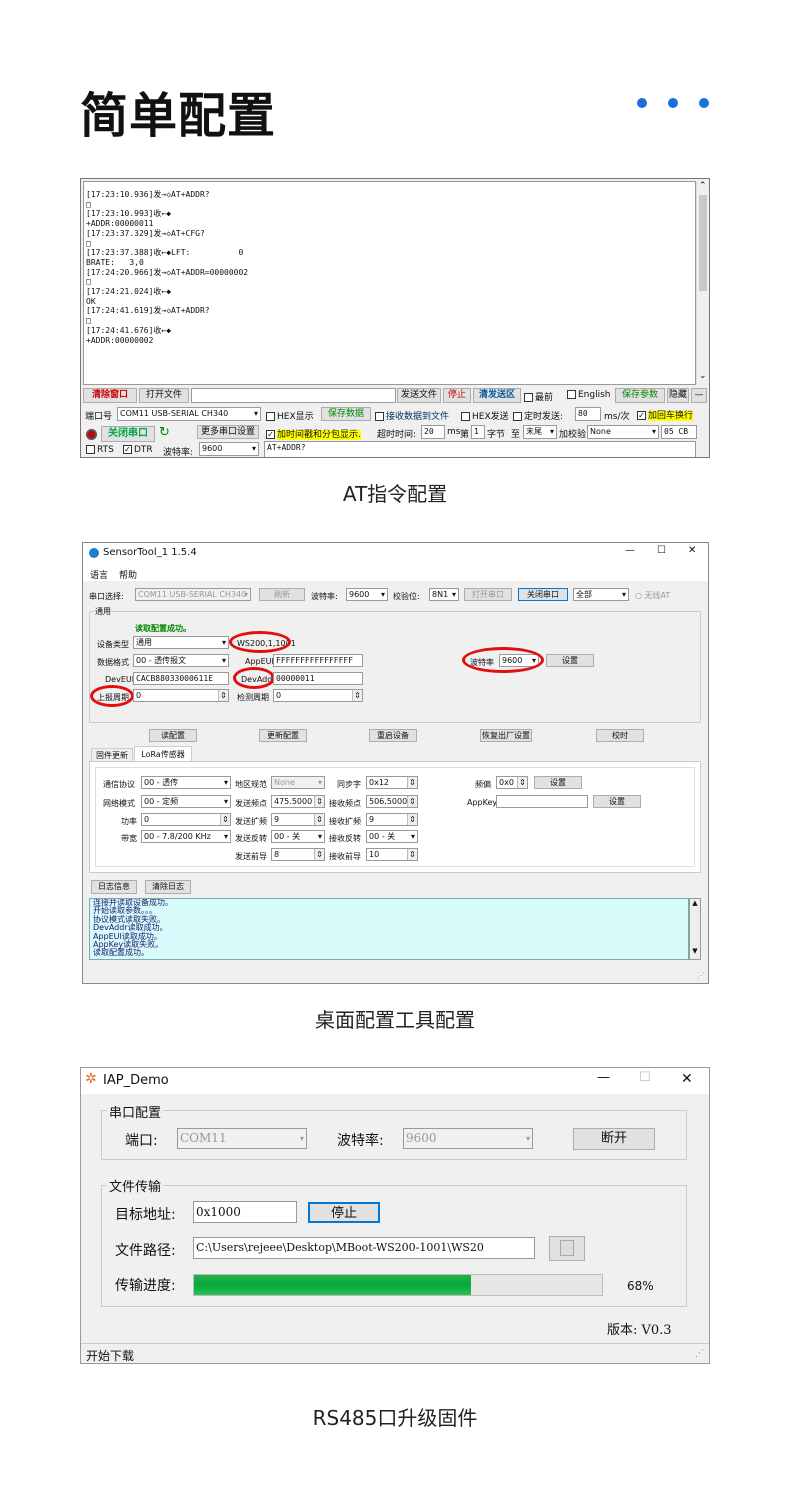 Image resolution: width=790 pixels, height=1498 pixels. Describe the element at coordinates (542, 801) in the screenshot. I see `appkey-input` at that location.